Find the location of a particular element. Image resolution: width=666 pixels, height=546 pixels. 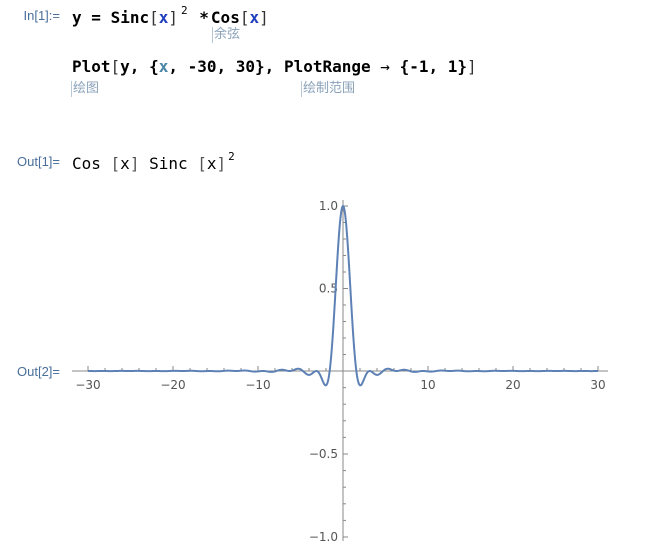

x-tick-label: 30 is located at coordinates (597, 385).